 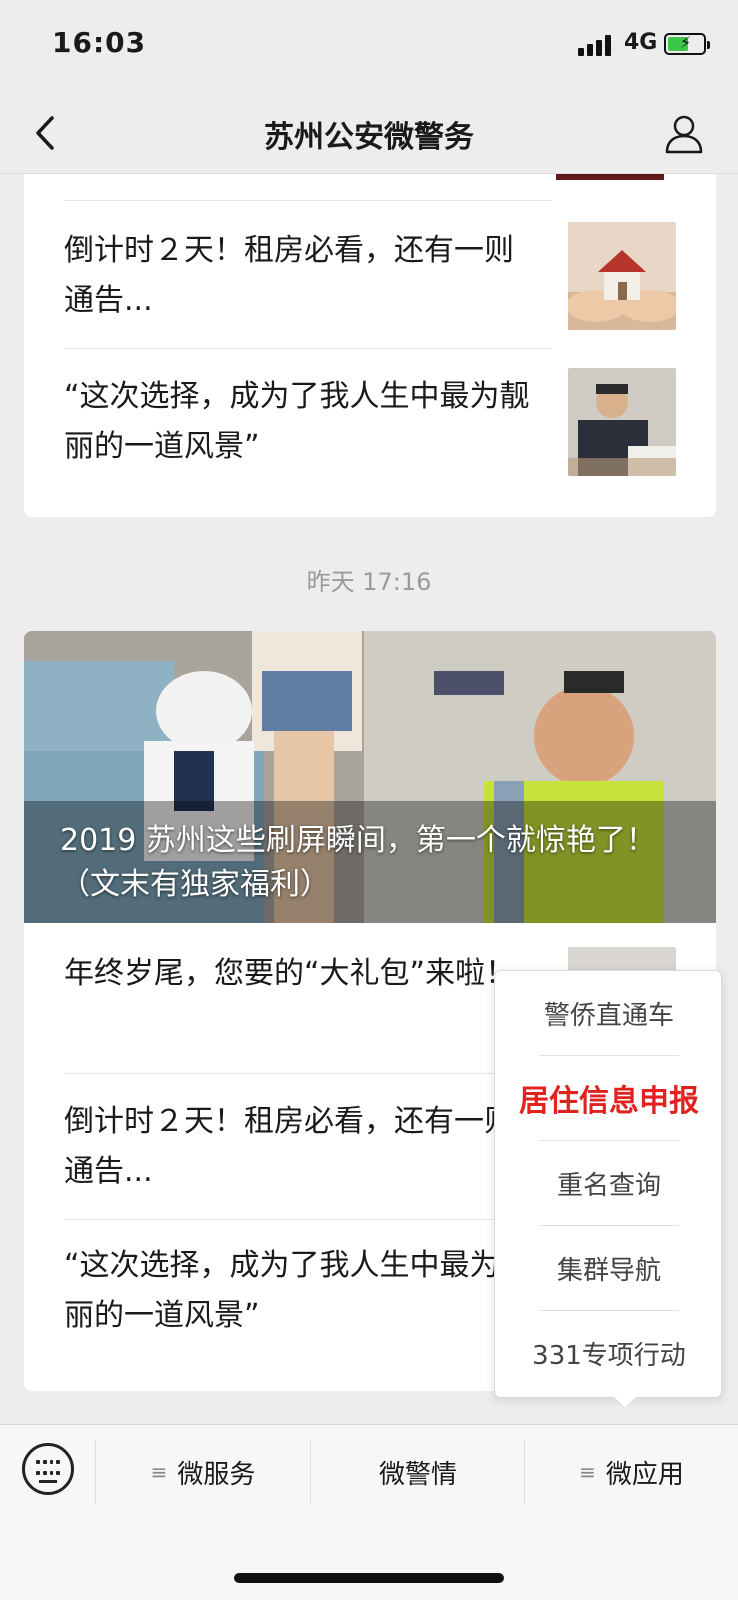 I want to click on menu-item-label: 微应用, so click(x=644, y=1474).